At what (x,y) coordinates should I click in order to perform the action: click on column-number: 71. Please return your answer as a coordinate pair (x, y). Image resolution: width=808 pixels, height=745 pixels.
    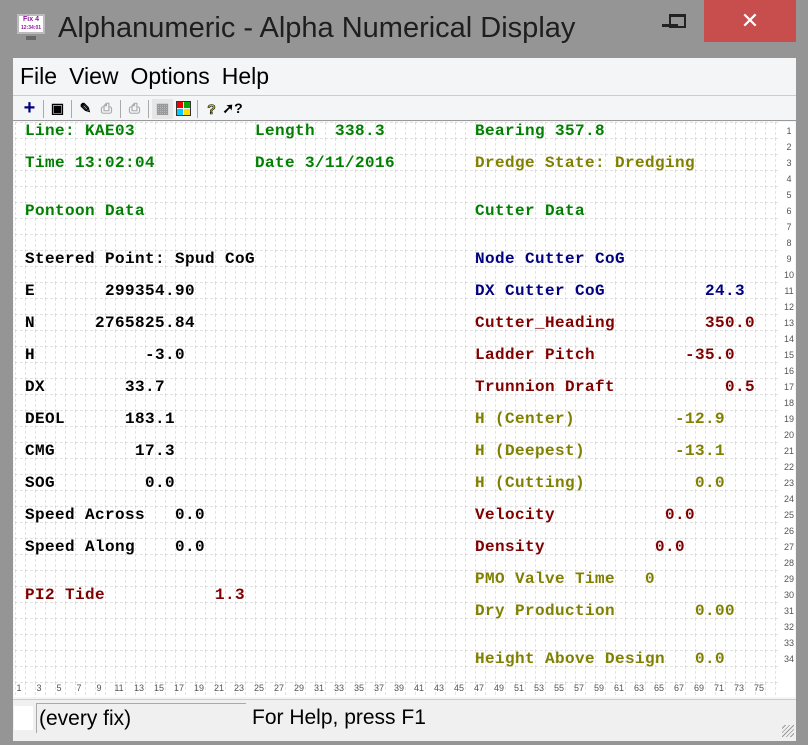
    Looking at the image, I should click on (718, 688).